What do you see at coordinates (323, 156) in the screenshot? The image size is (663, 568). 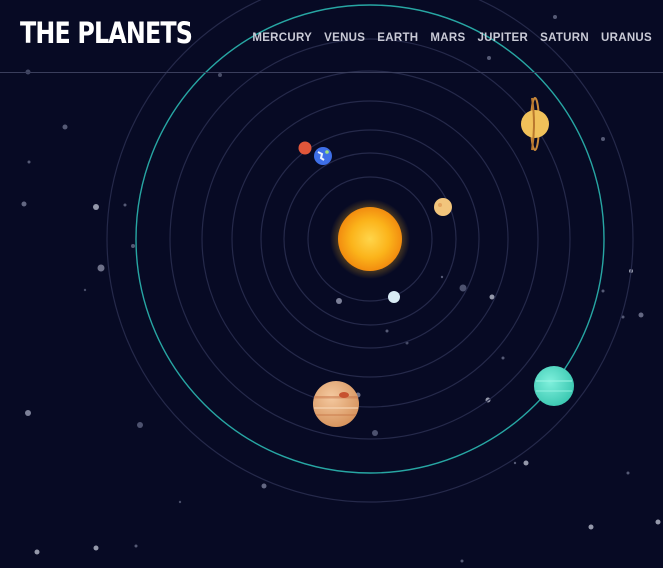 I see `earth-icon` at bounding box center [323, 156].